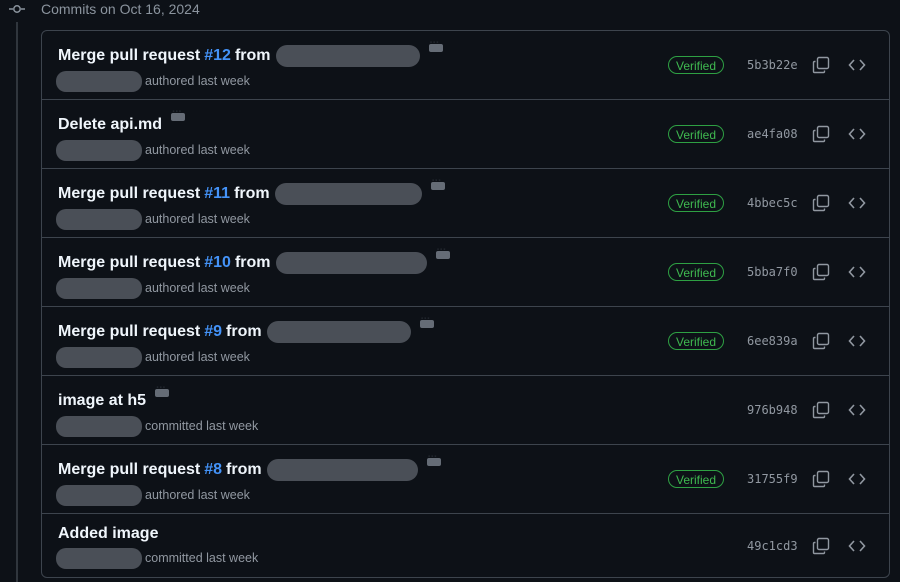 This screenshot has height=582, width=900. I want to click on commit-sha: 49c1cd3, so click(772, 546).